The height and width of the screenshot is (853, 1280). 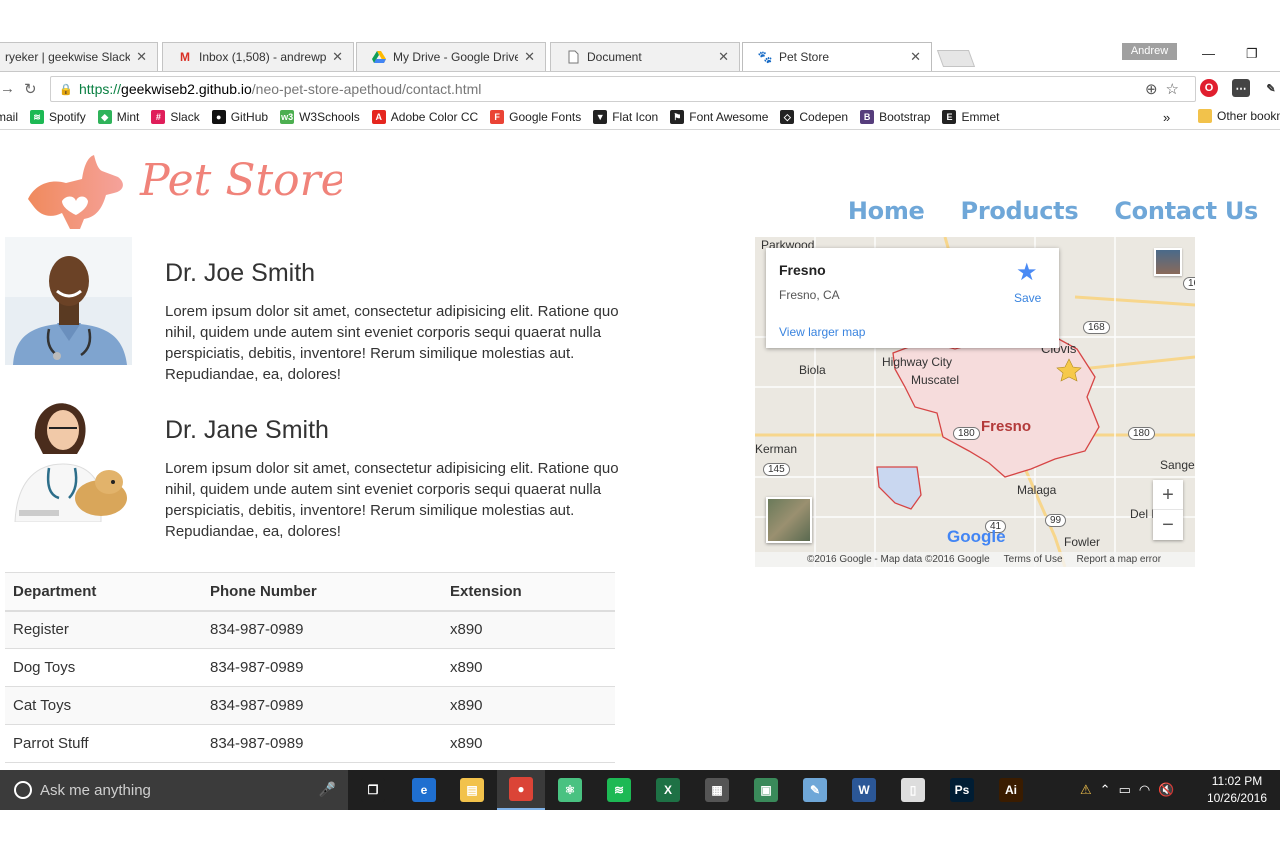 I want to click on bookmarks-overflow-button: », so click(x=1166, y=117).